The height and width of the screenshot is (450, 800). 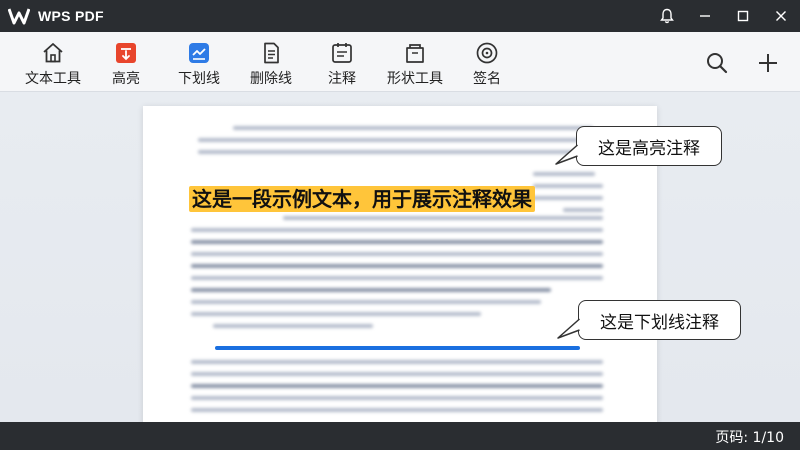 I want to click on underline-callout-text: 这是下划线注释, so click(x=659, y=322).